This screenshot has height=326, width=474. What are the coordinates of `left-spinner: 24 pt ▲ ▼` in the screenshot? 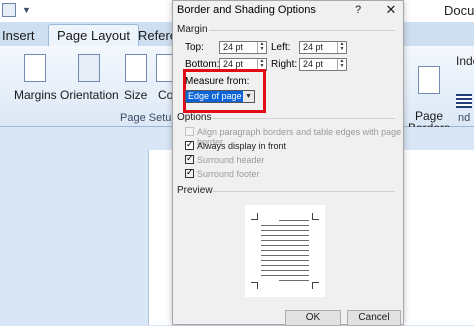 It's located at (323, 47).